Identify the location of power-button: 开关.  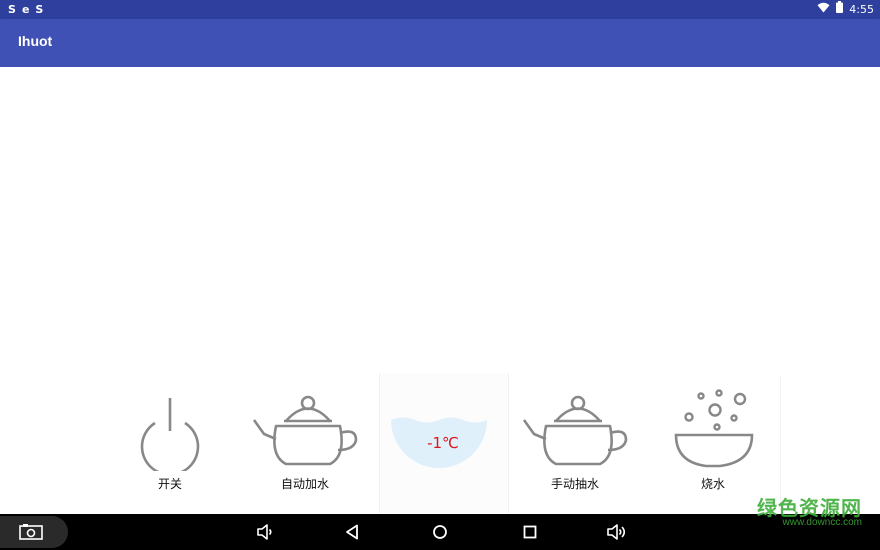
(170, 443).